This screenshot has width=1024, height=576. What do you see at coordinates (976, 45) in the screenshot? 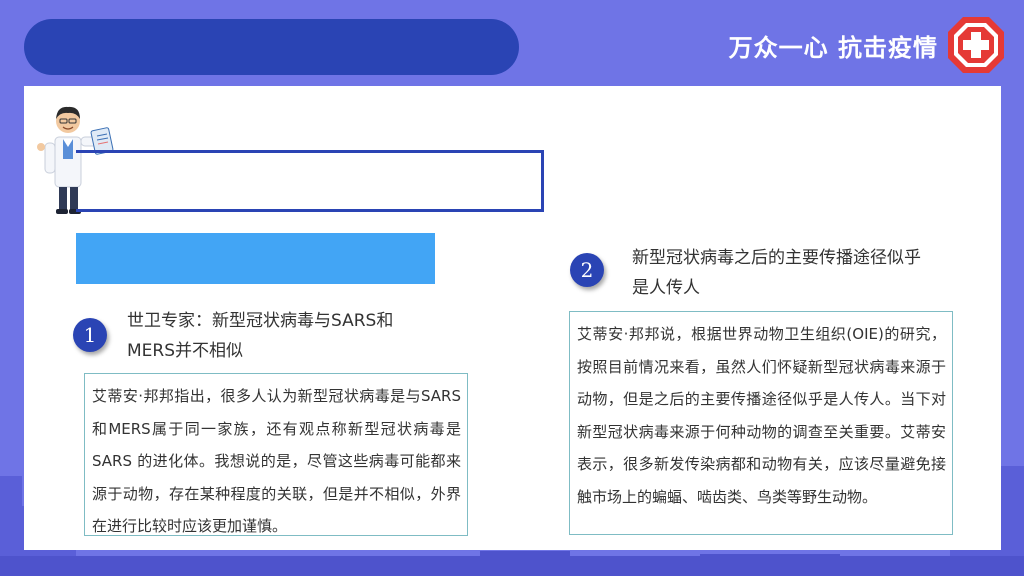
I see `red-cross-icon` at bounding box center [976, 45].